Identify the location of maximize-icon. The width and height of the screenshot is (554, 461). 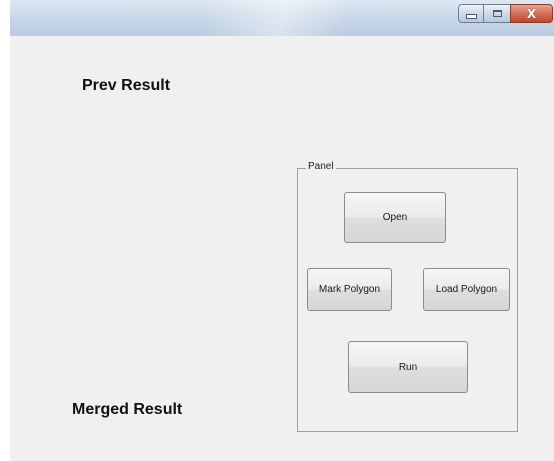
(497, 13).